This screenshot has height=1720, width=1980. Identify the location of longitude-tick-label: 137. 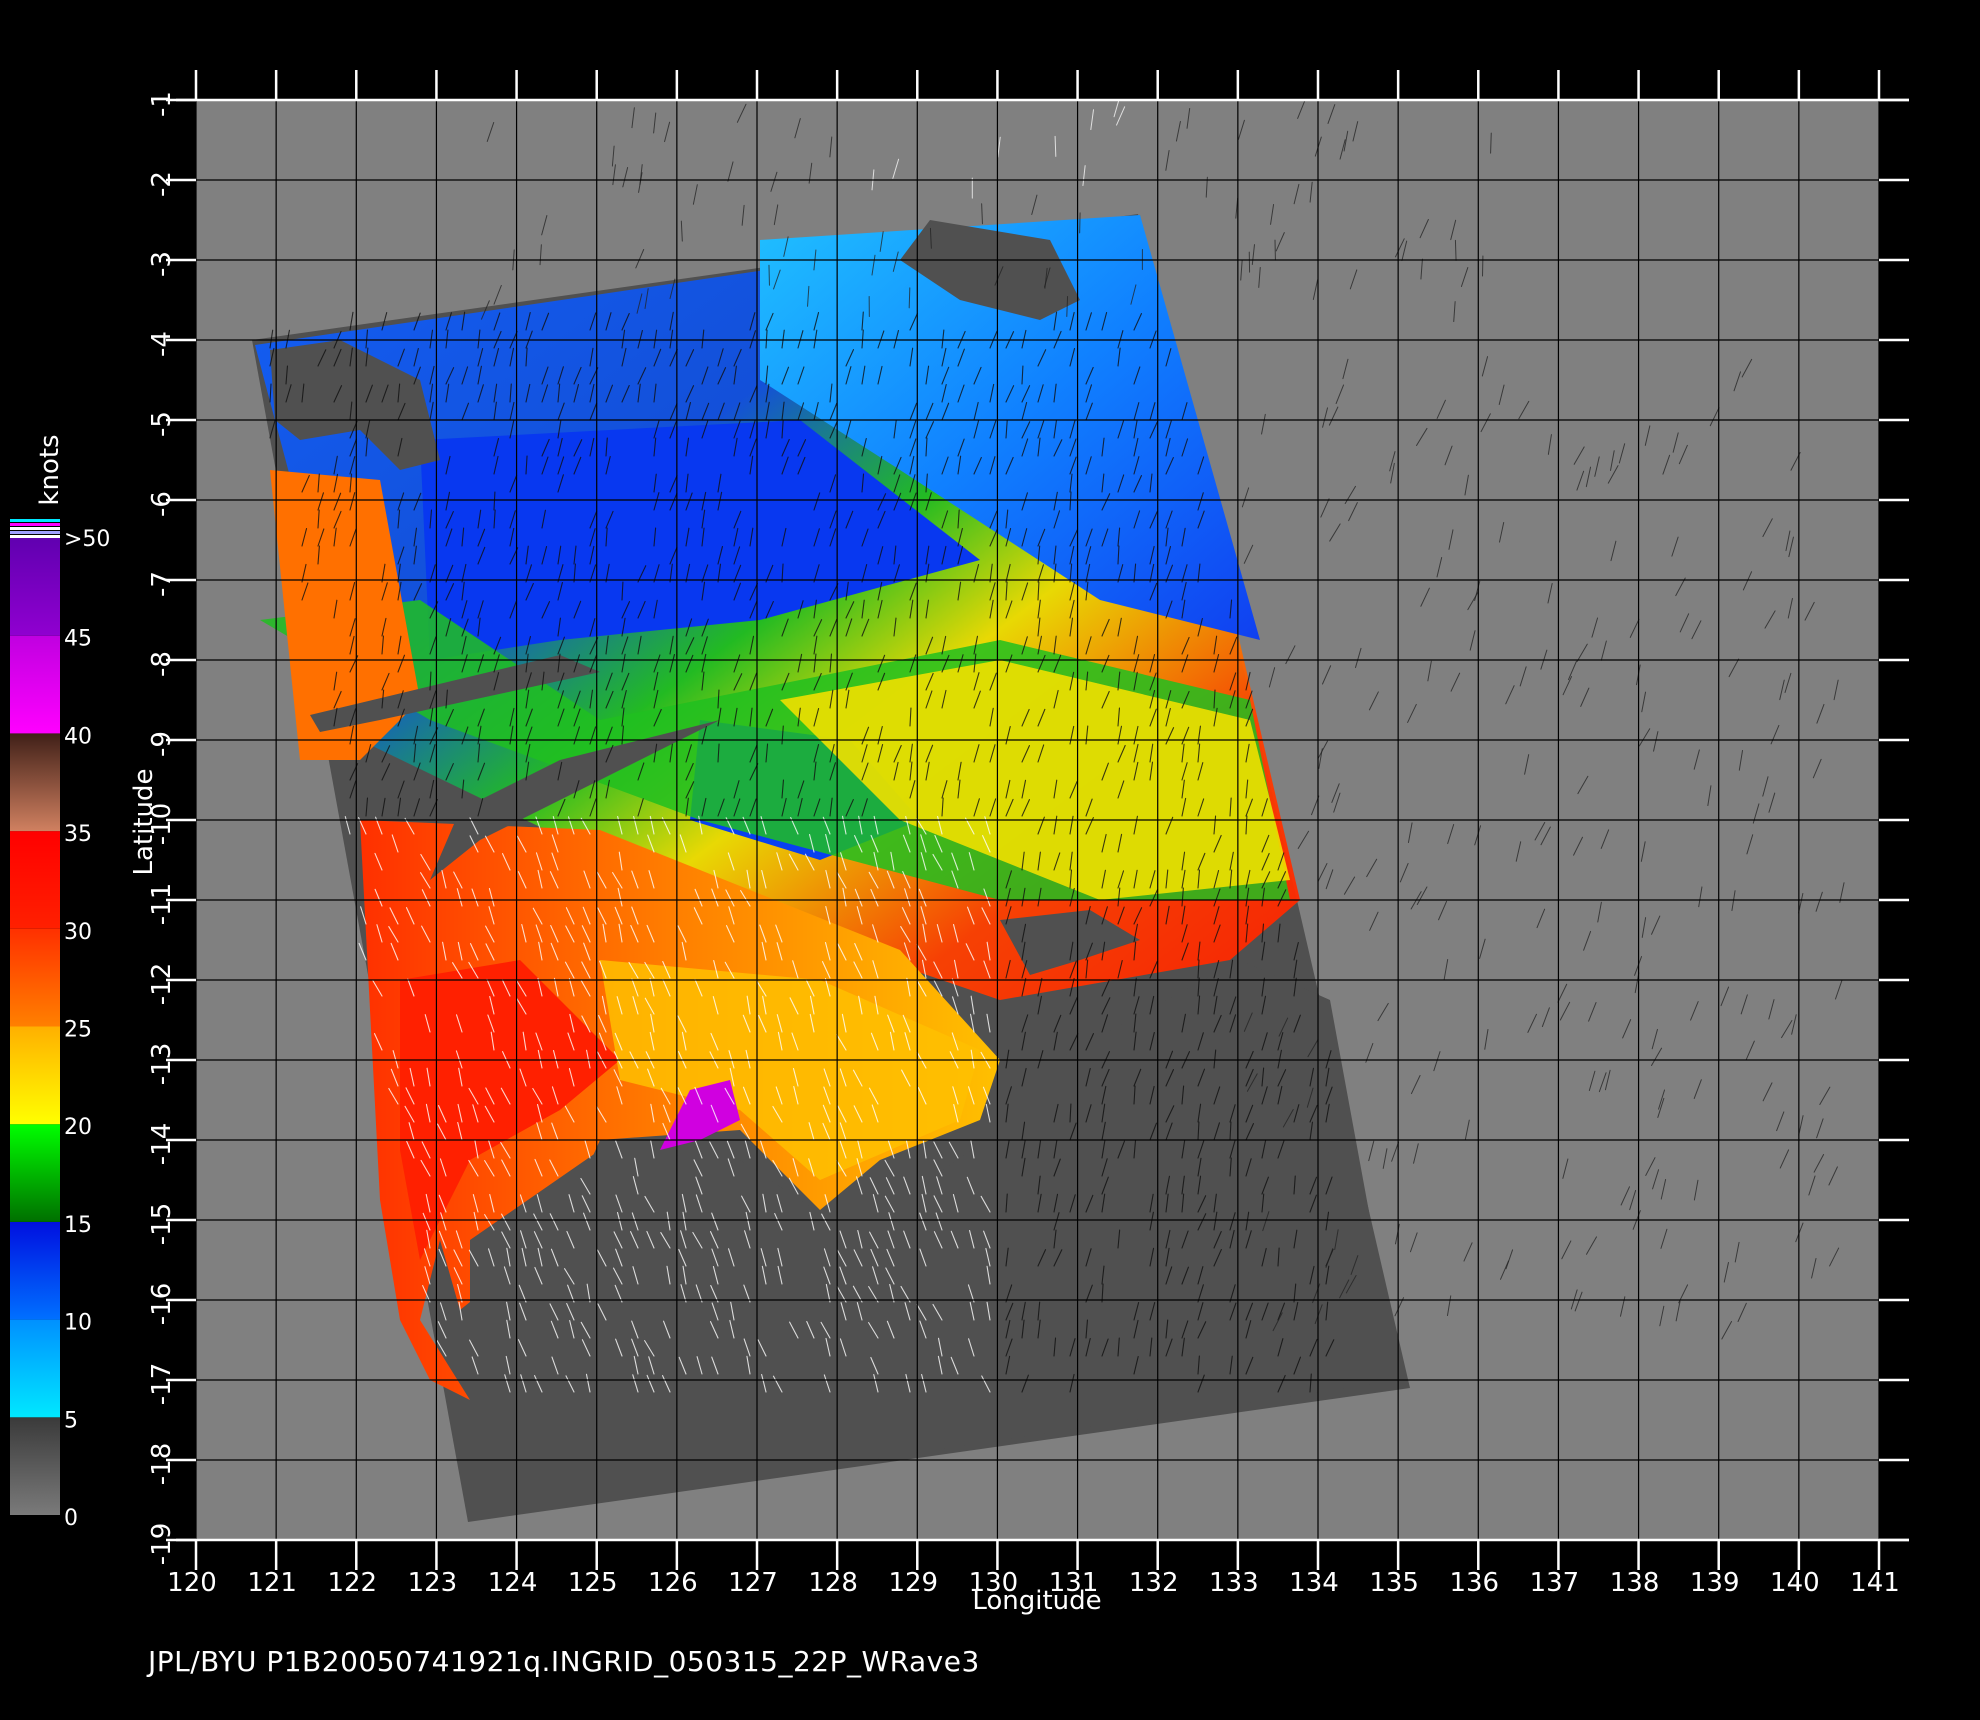
(1555, 1583).